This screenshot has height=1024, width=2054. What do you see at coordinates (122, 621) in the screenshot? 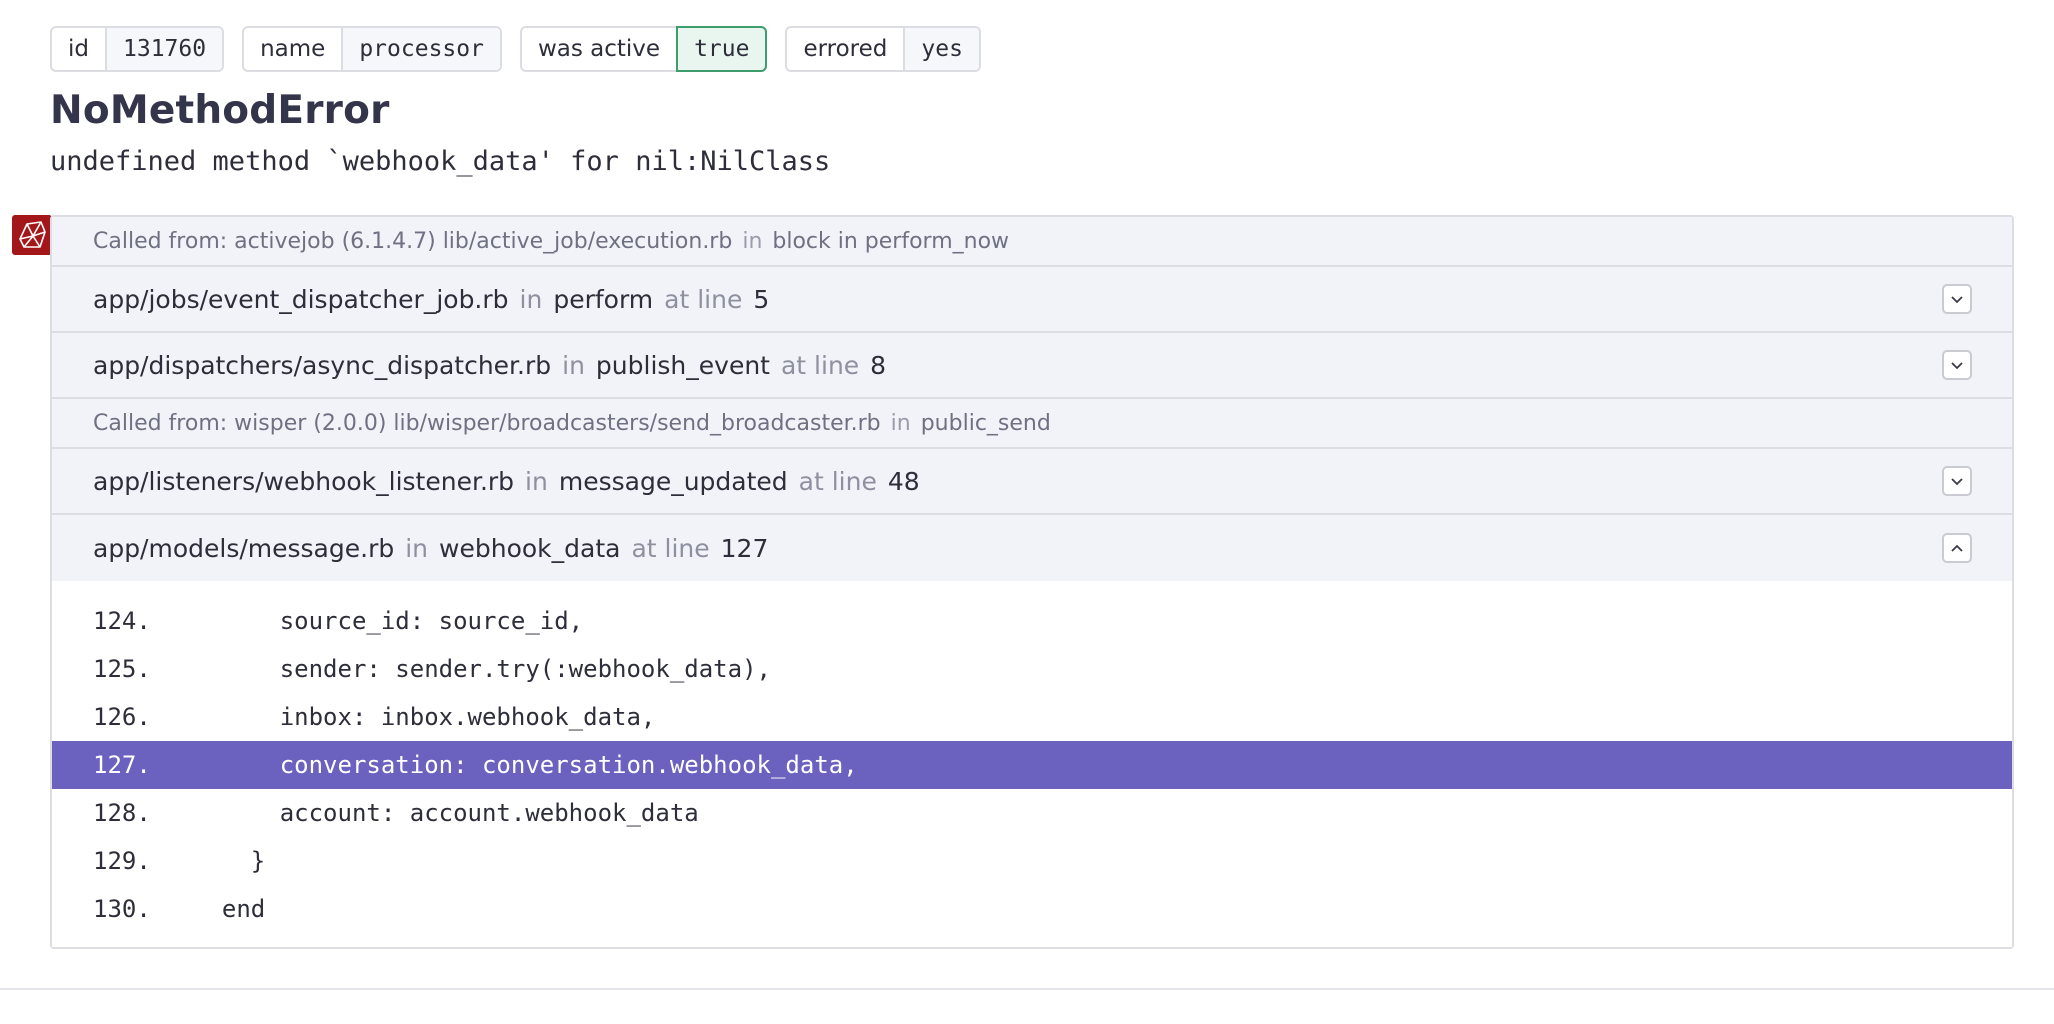
I see `line-number: 124.` at bounding box center [122, 621].